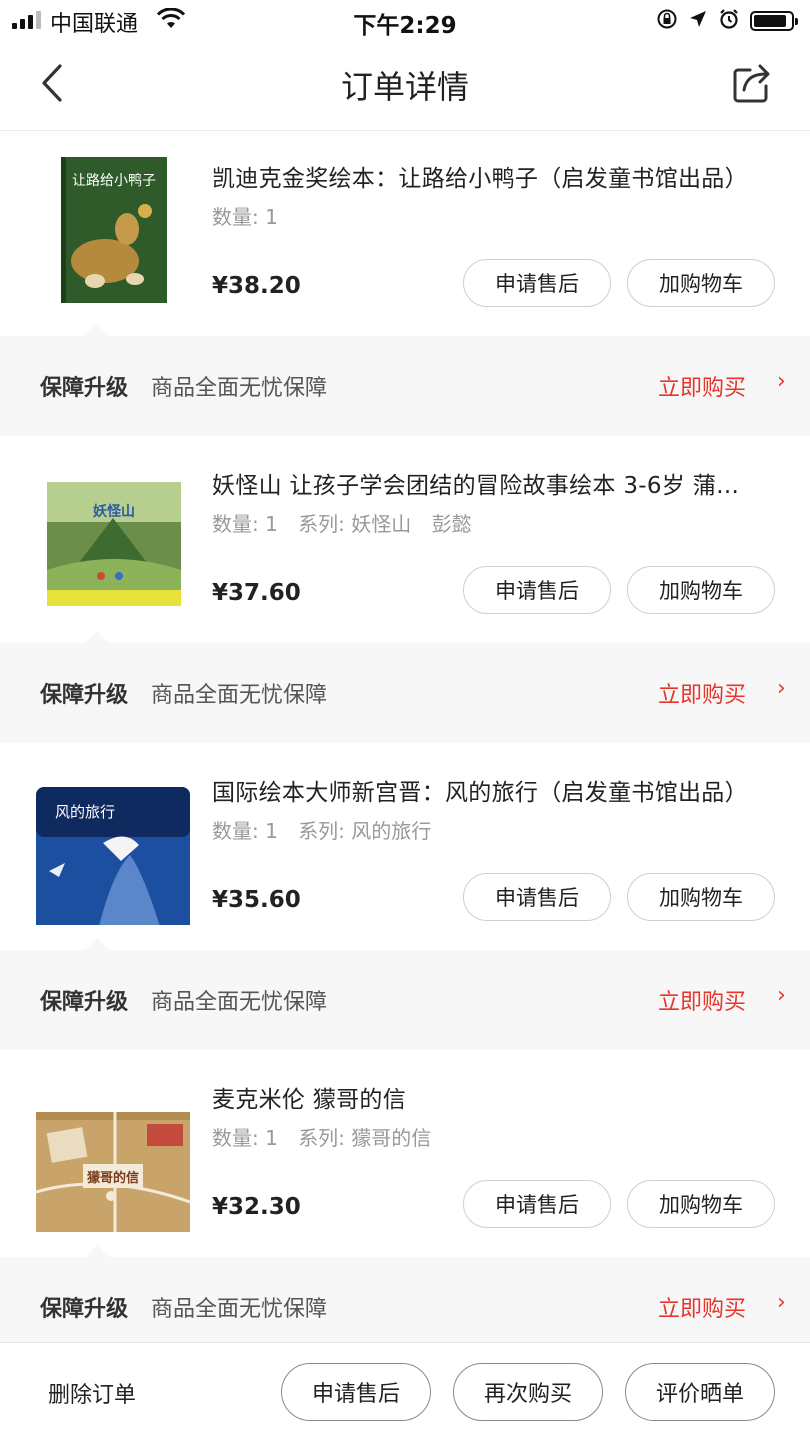  What do you see at coordinates (365, 831) in the screenshot?
I see `product-series: 系列: 风的旅行` at bounding box center [365, 831].